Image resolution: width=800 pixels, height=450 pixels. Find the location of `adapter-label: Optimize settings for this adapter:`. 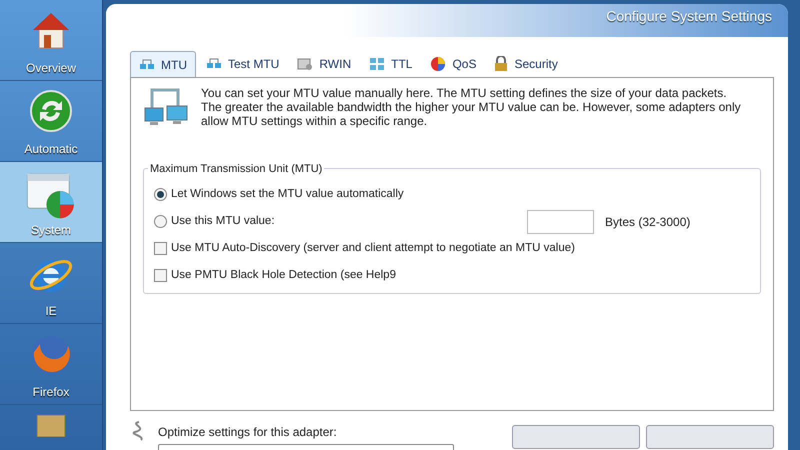

adapter-label: Optimize settings for this adapter: is located at coordinates (248, 432).